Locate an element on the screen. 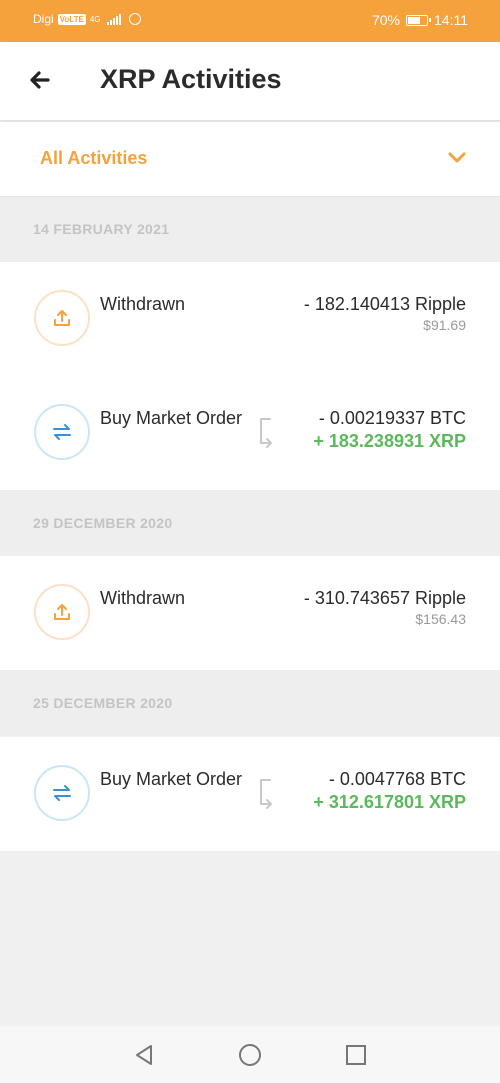 The height and width of the screenshot is (1083, 500). battery-icon is located at coordinates (418, 20).